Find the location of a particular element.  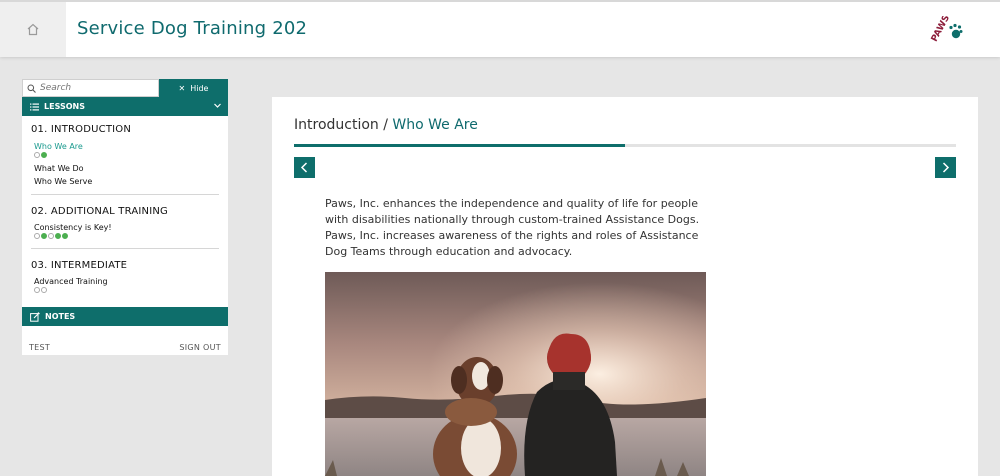

lesson-item-what-we-do: What We Do is located at coordinates (59, 168).